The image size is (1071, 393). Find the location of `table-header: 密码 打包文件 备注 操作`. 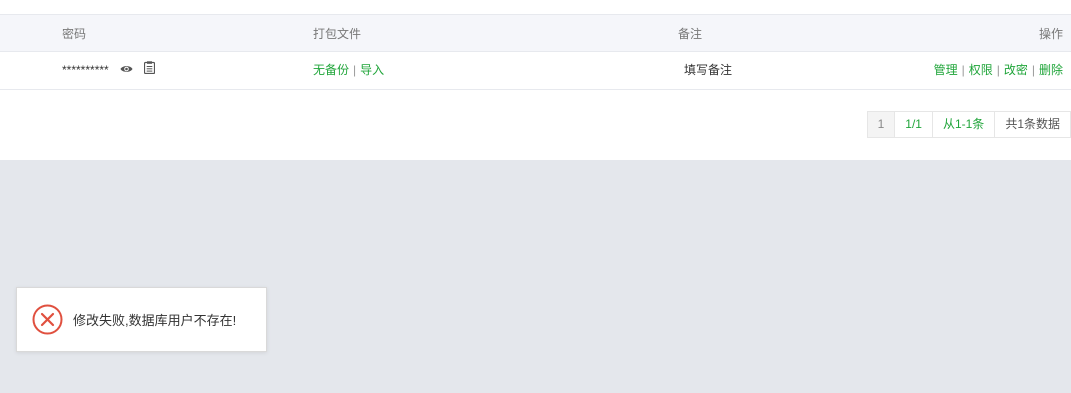

table-header: 密码 打包文件 备注 操作 is located at coordinates (535, 33).